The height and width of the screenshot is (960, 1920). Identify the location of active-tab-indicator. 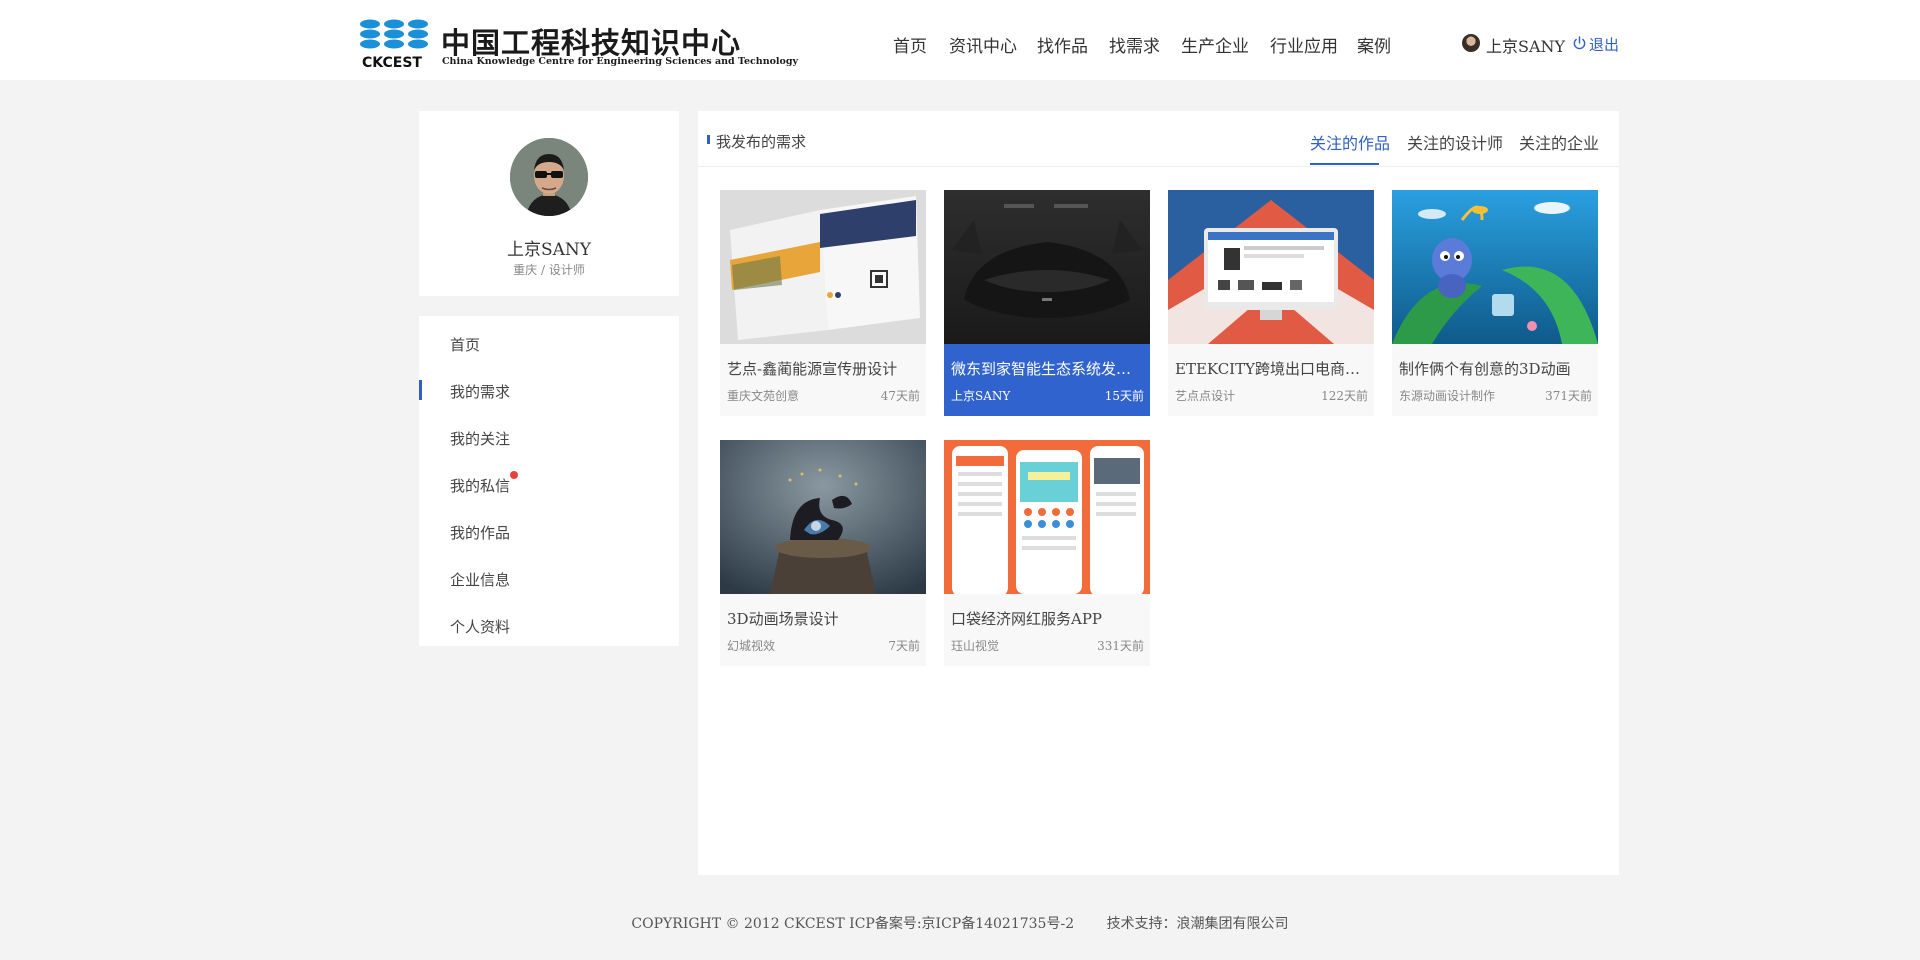
(1344, 164).